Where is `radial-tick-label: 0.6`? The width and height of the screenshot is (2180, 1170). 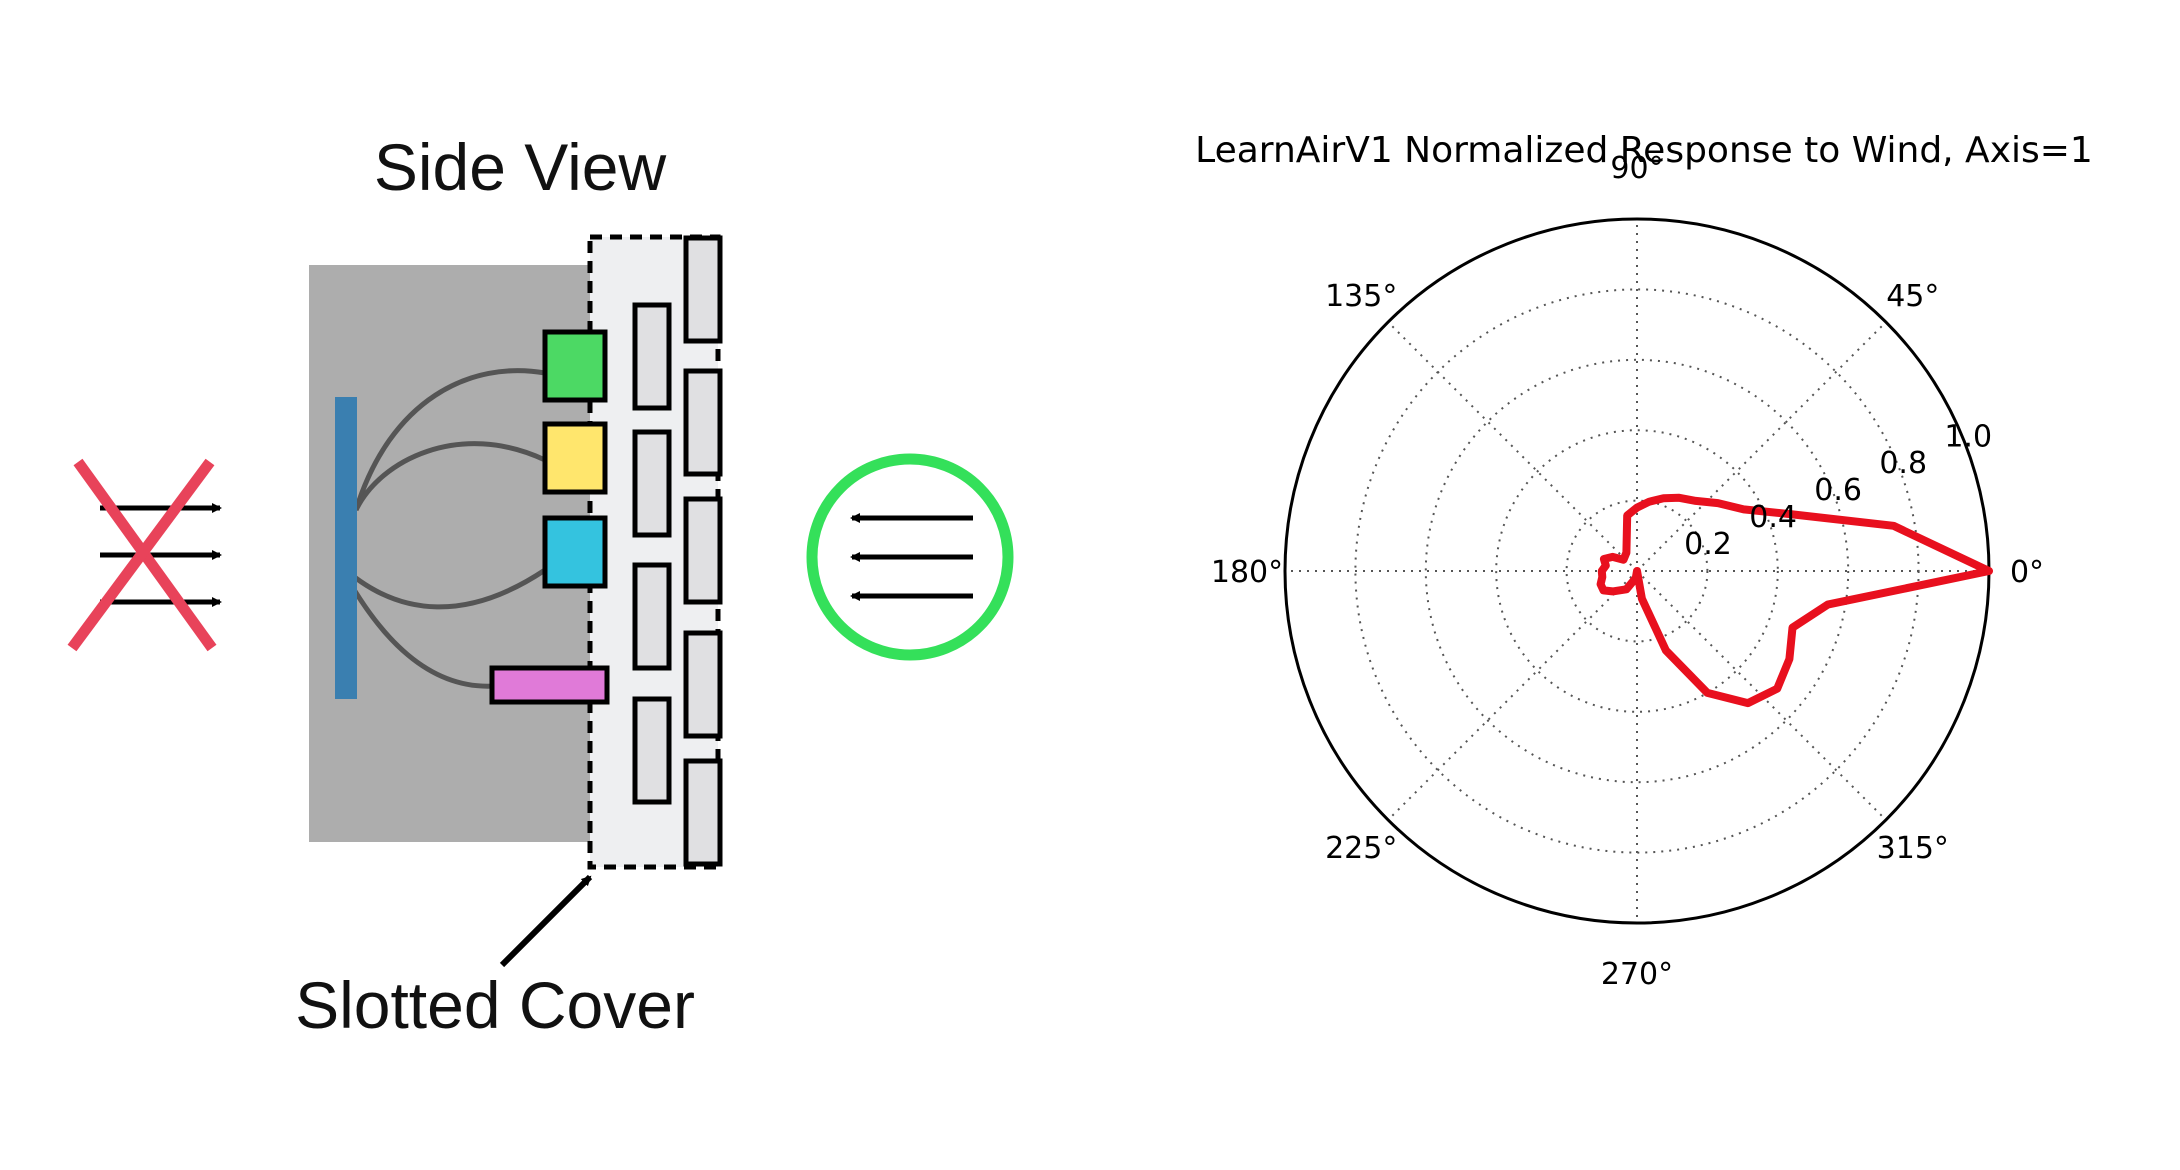 radial-tick-label: 0.6 is located at coordinates (1838, 490).